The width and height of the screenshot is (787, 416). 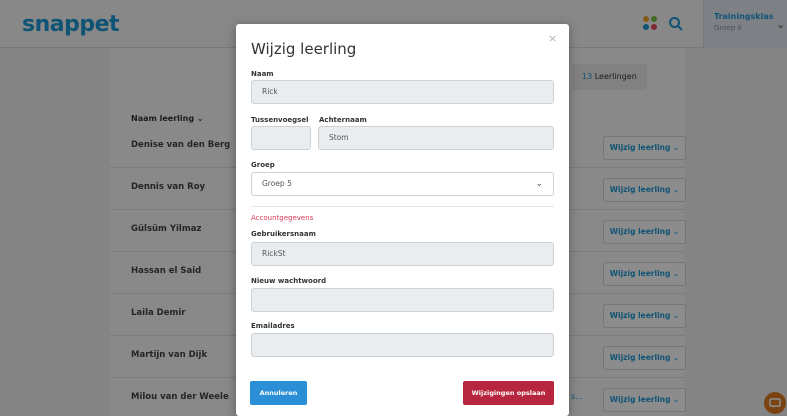 What do you see at coordinates (304, 49) in the screenshot?
I see `modal-title: Wijzig leerling` at bounding box center [304, 49].